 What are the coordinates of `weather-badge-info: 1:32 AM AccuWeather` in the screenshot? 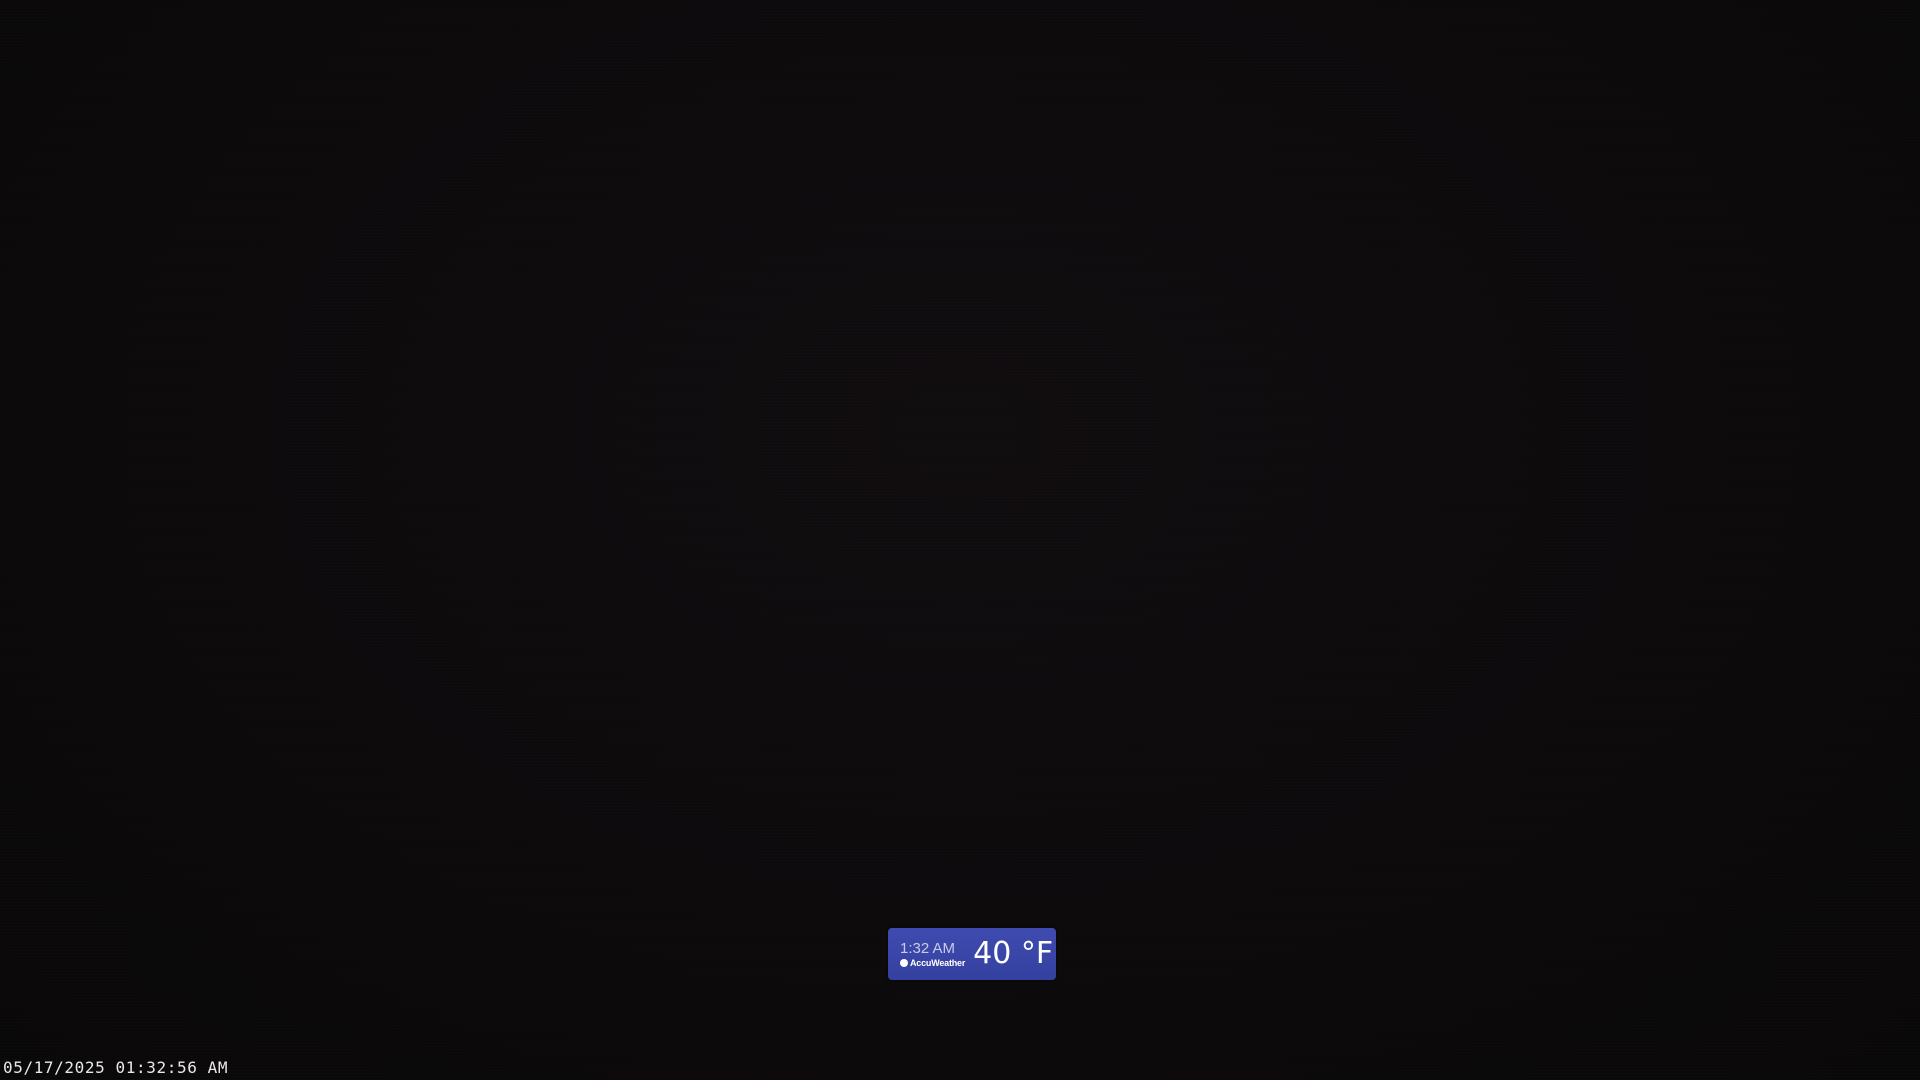 It's located at (932, 954).